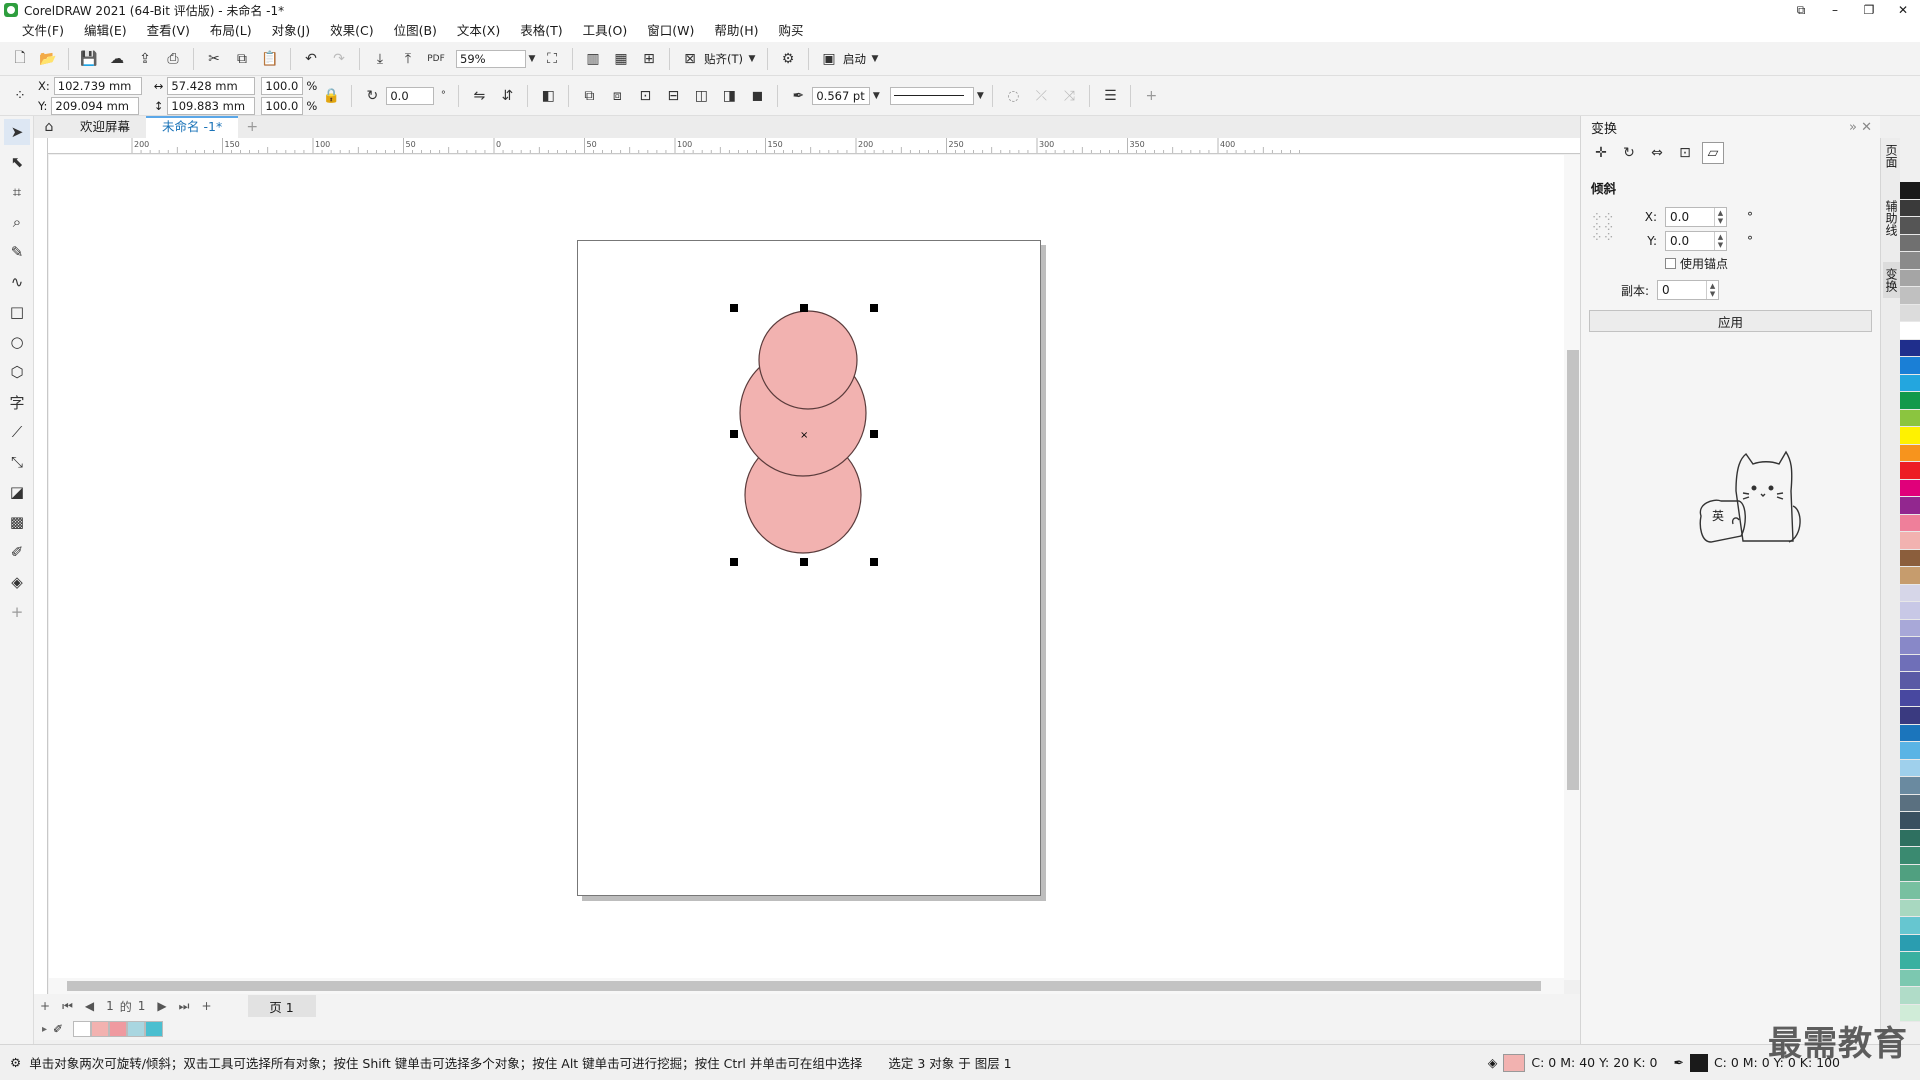 This screenshot has width=1920, height=1080. What do you see at coordinates (339, 59) in the screenshot?
I see `redo-icon: ↷` at bounding box center [339, 59].